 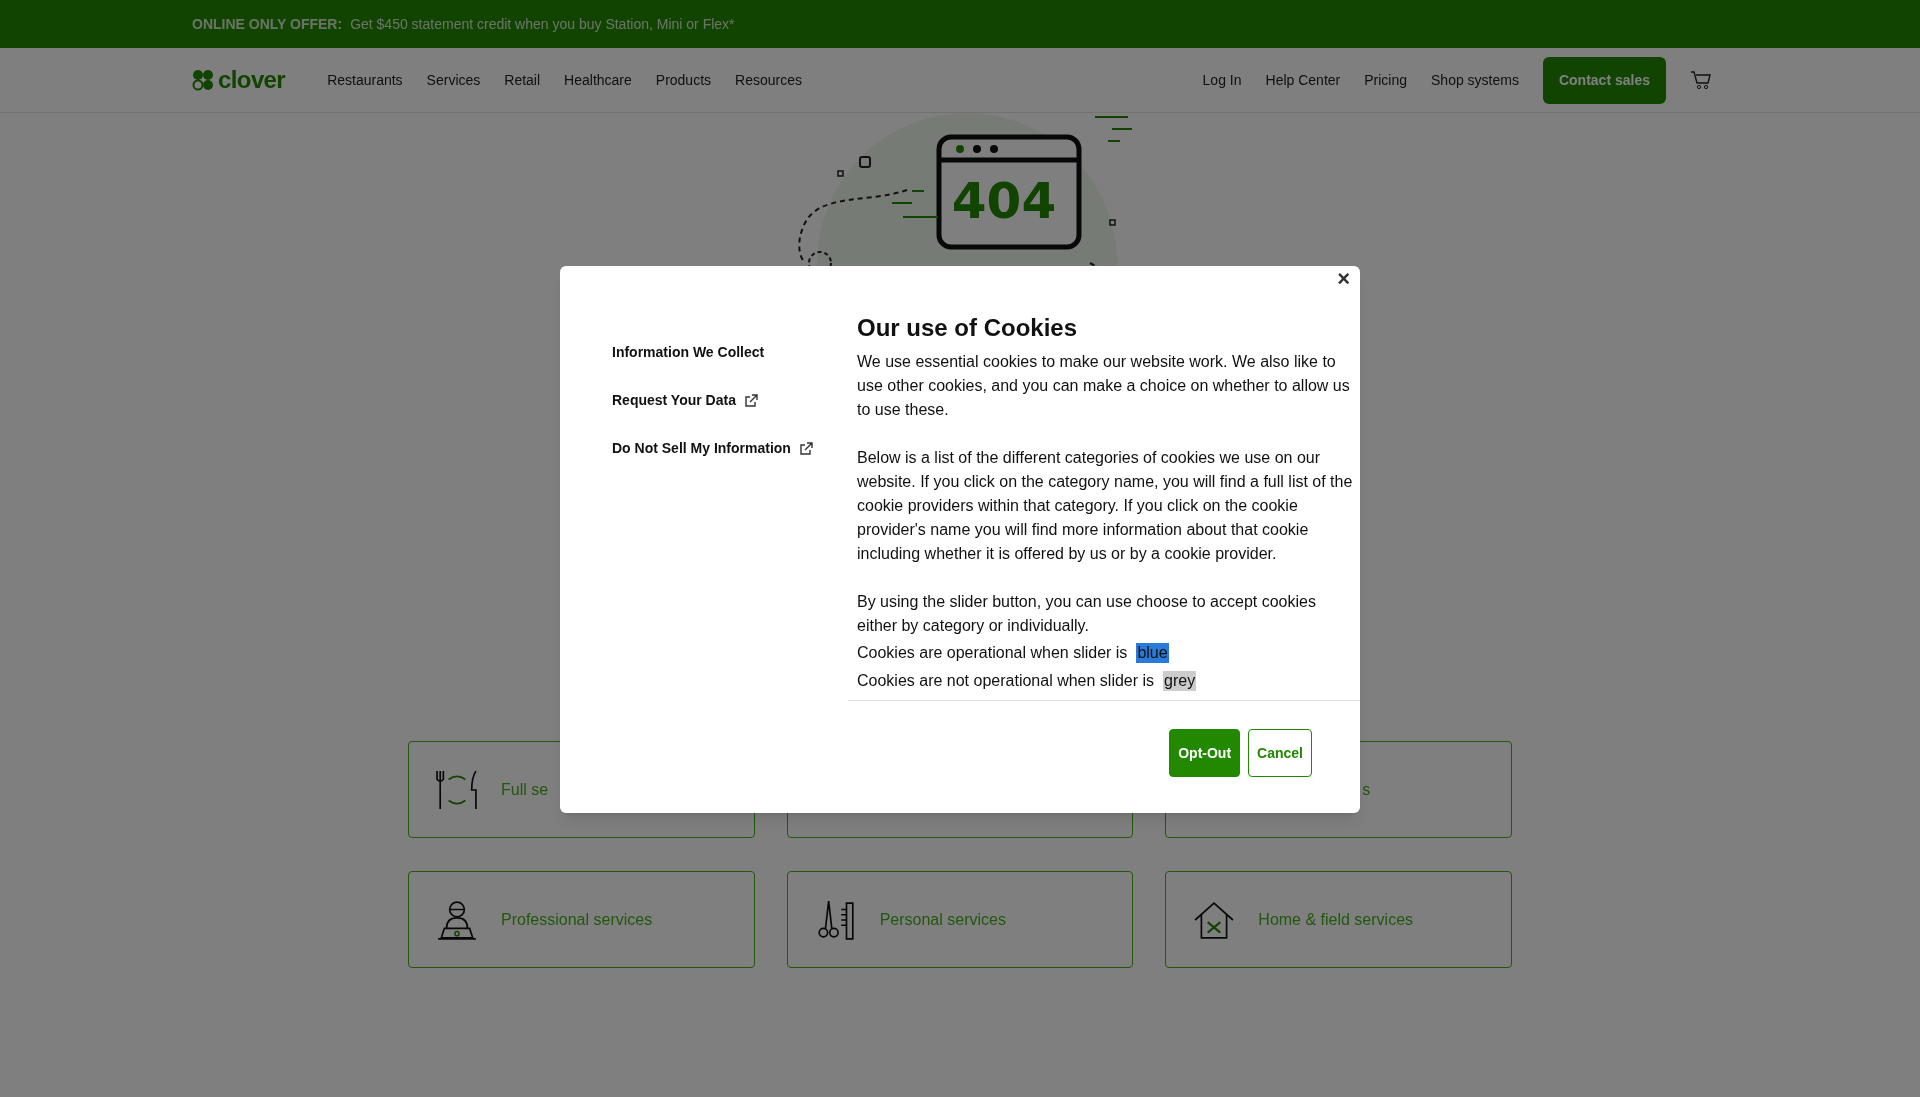 What do you see at coordinates (942, 919) in the screenshot?
I see `card-title: Personal services` at bounding box center [942, 919].